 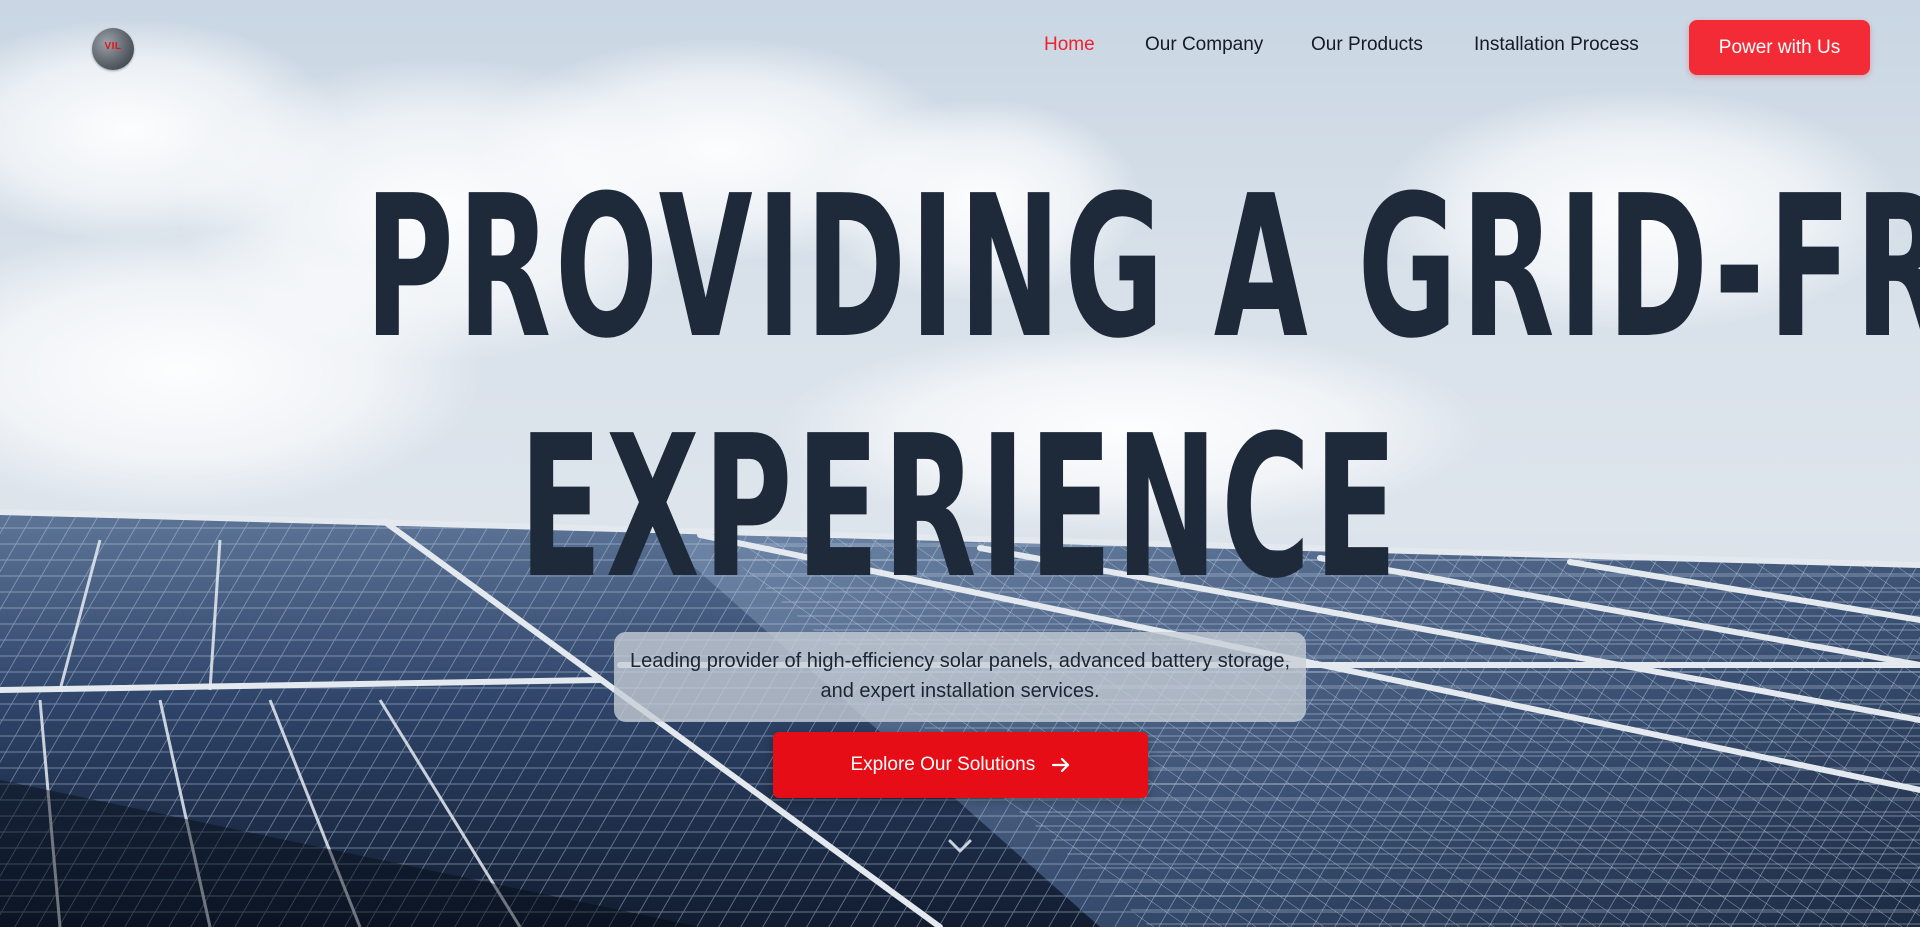 I want to click on arrow-right-icon, so click(x=1060, y=765).